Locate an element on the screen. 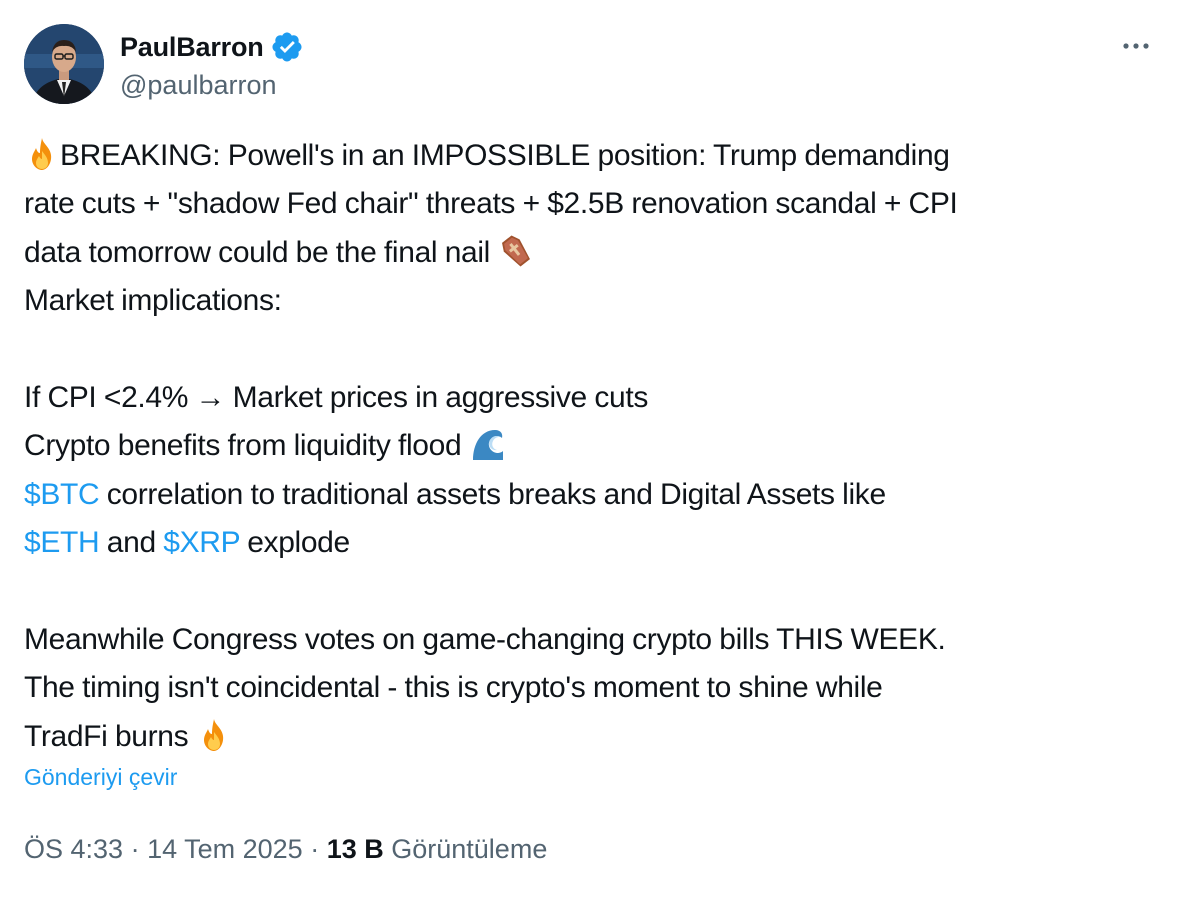  post-date: 14 Tem 2025 is located at coordinates (225, 849).